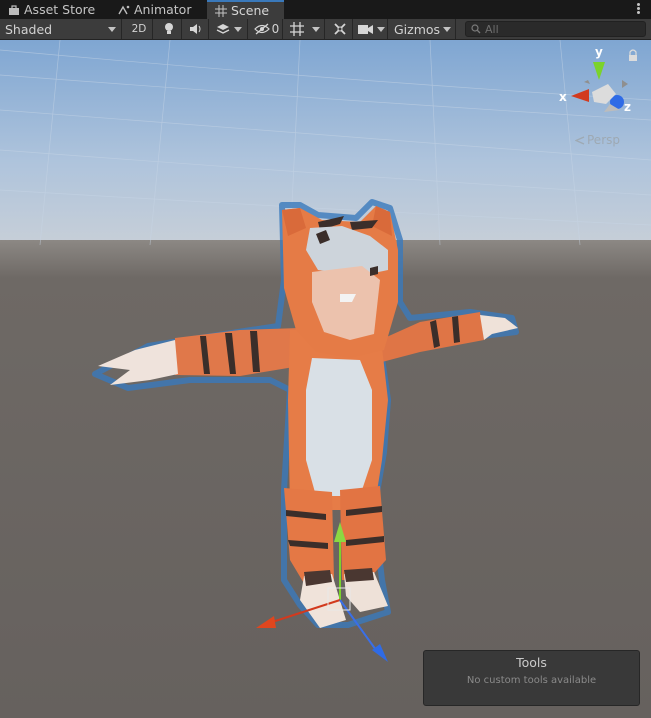  I want to click on tab-animator: Animator, so click(157, 9).